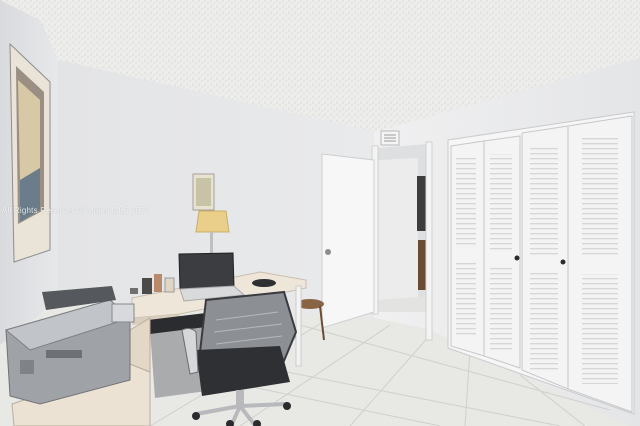 The height and width of the screenshot is (426, 640). I want to click on pencil-cup, so click(147, 286).